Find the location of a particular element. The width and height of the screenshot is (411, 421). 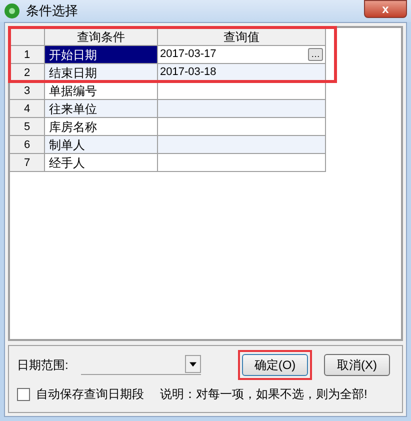

close-button: x is located at coordinates (385, 9).